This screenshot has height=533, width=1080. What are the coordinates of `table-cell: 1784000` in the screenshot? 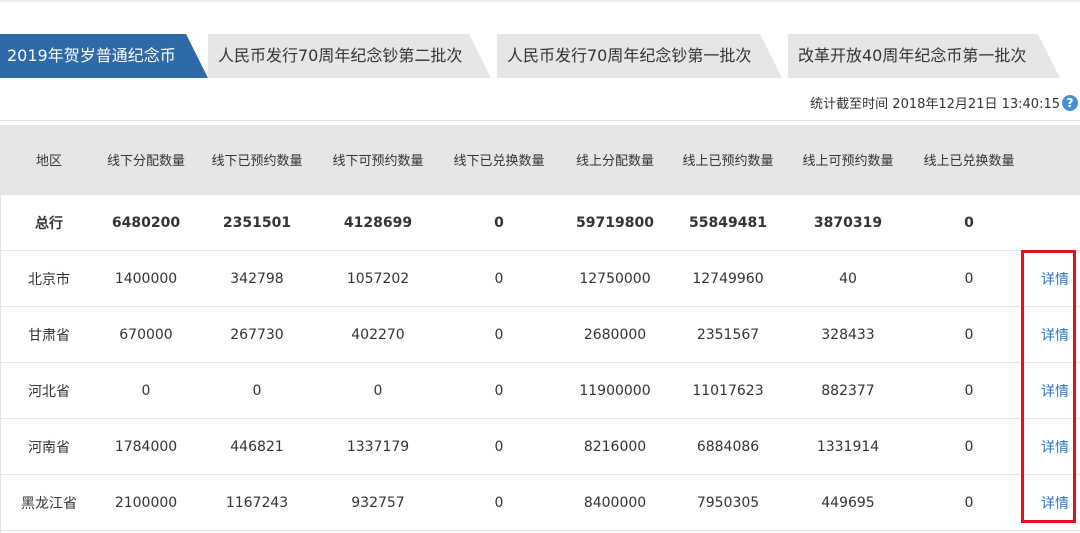 It's located at (146, 446).